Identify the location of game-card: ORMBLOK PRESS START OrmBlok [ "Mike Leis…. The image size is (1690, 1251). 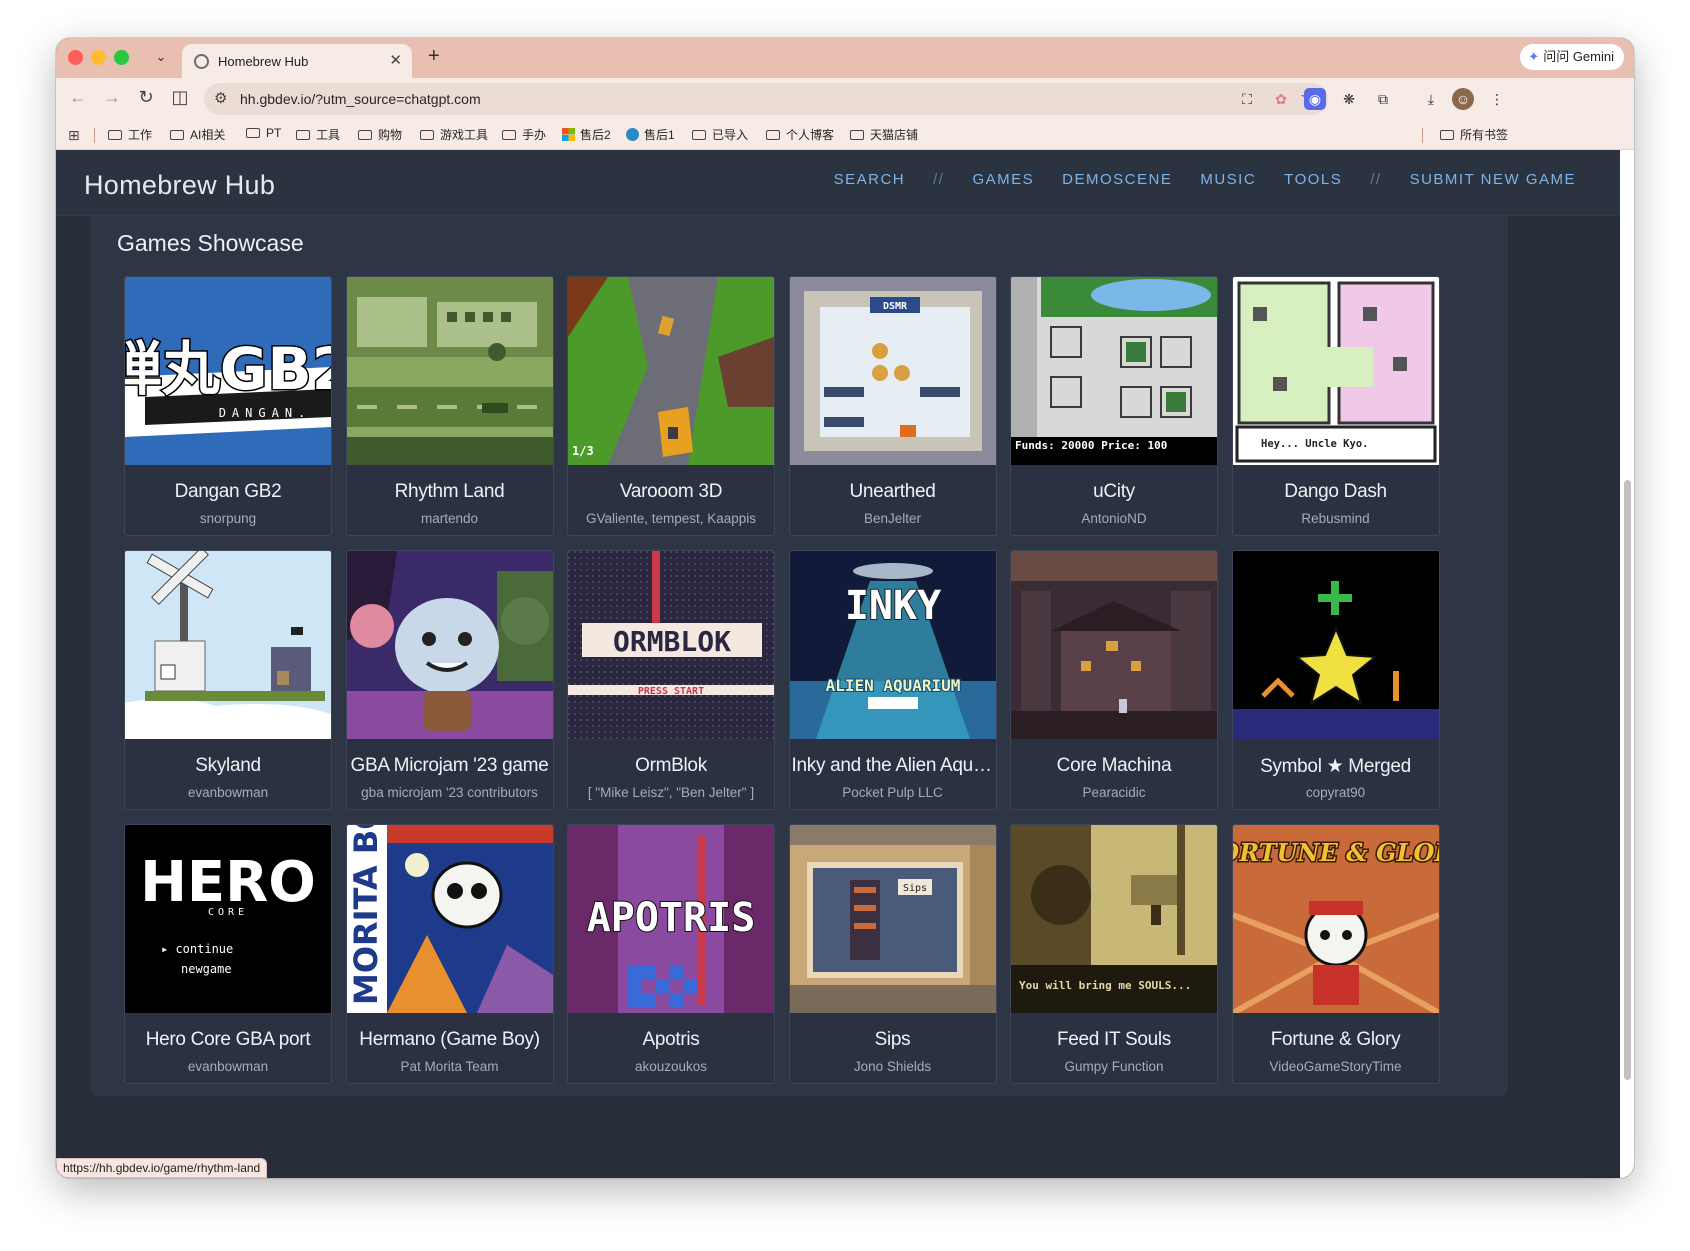
(671, 680).